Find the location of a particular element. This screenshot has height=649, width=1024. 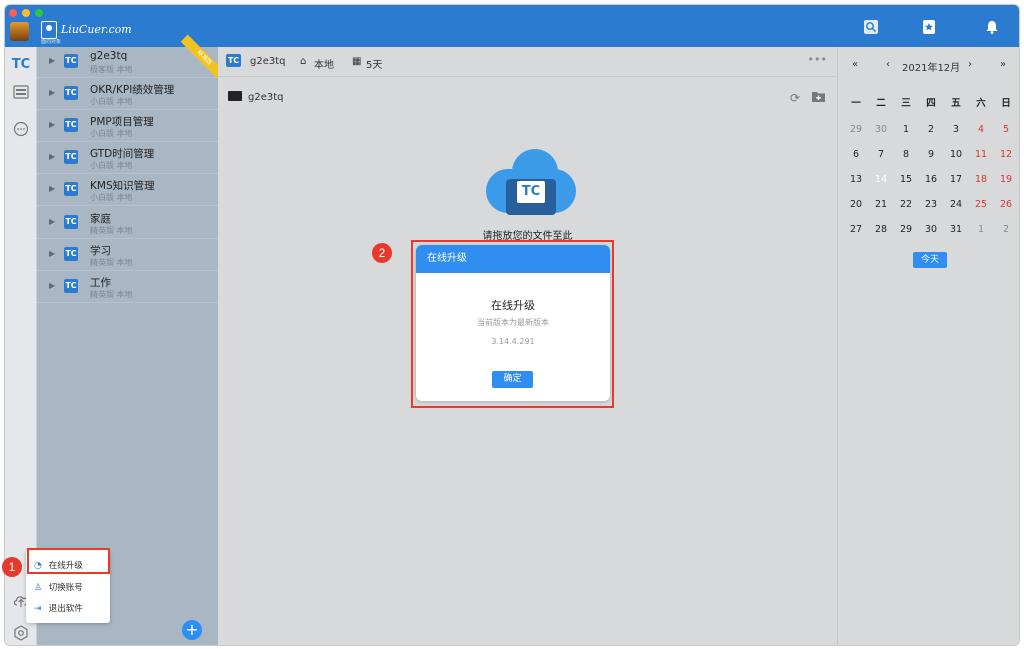

add-project-button: + is located at coordinates (192, 630).